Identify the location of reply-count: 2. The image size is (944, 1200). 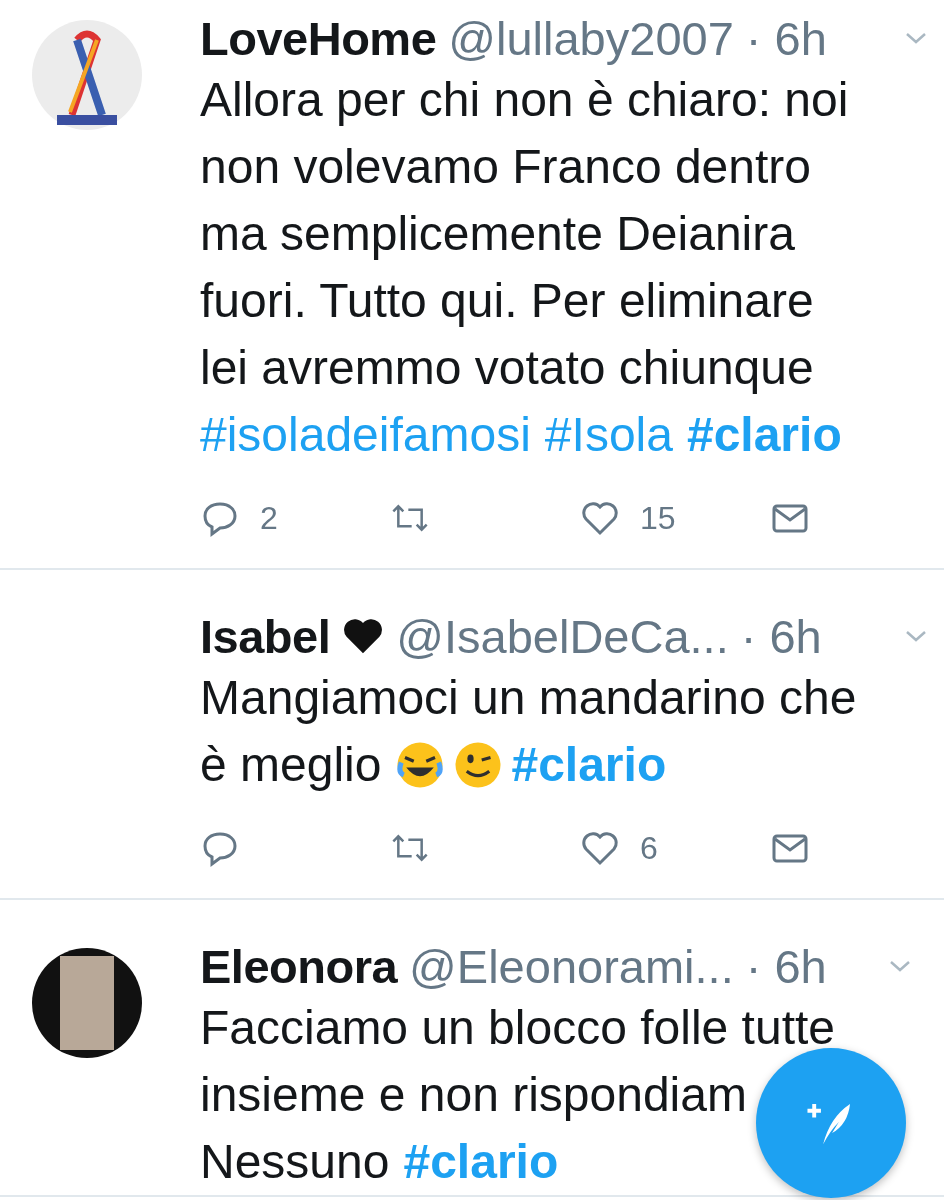
(269, 518).